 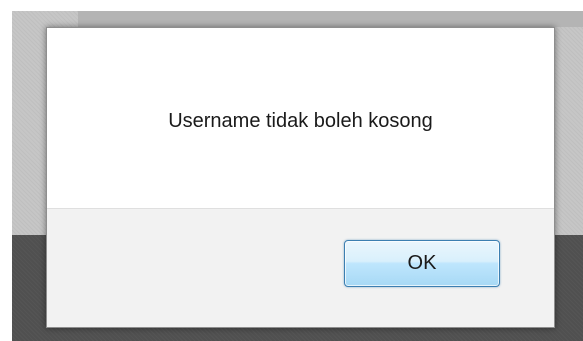 I want to click on backdrop-top-strip, so click(x=291, y=5).